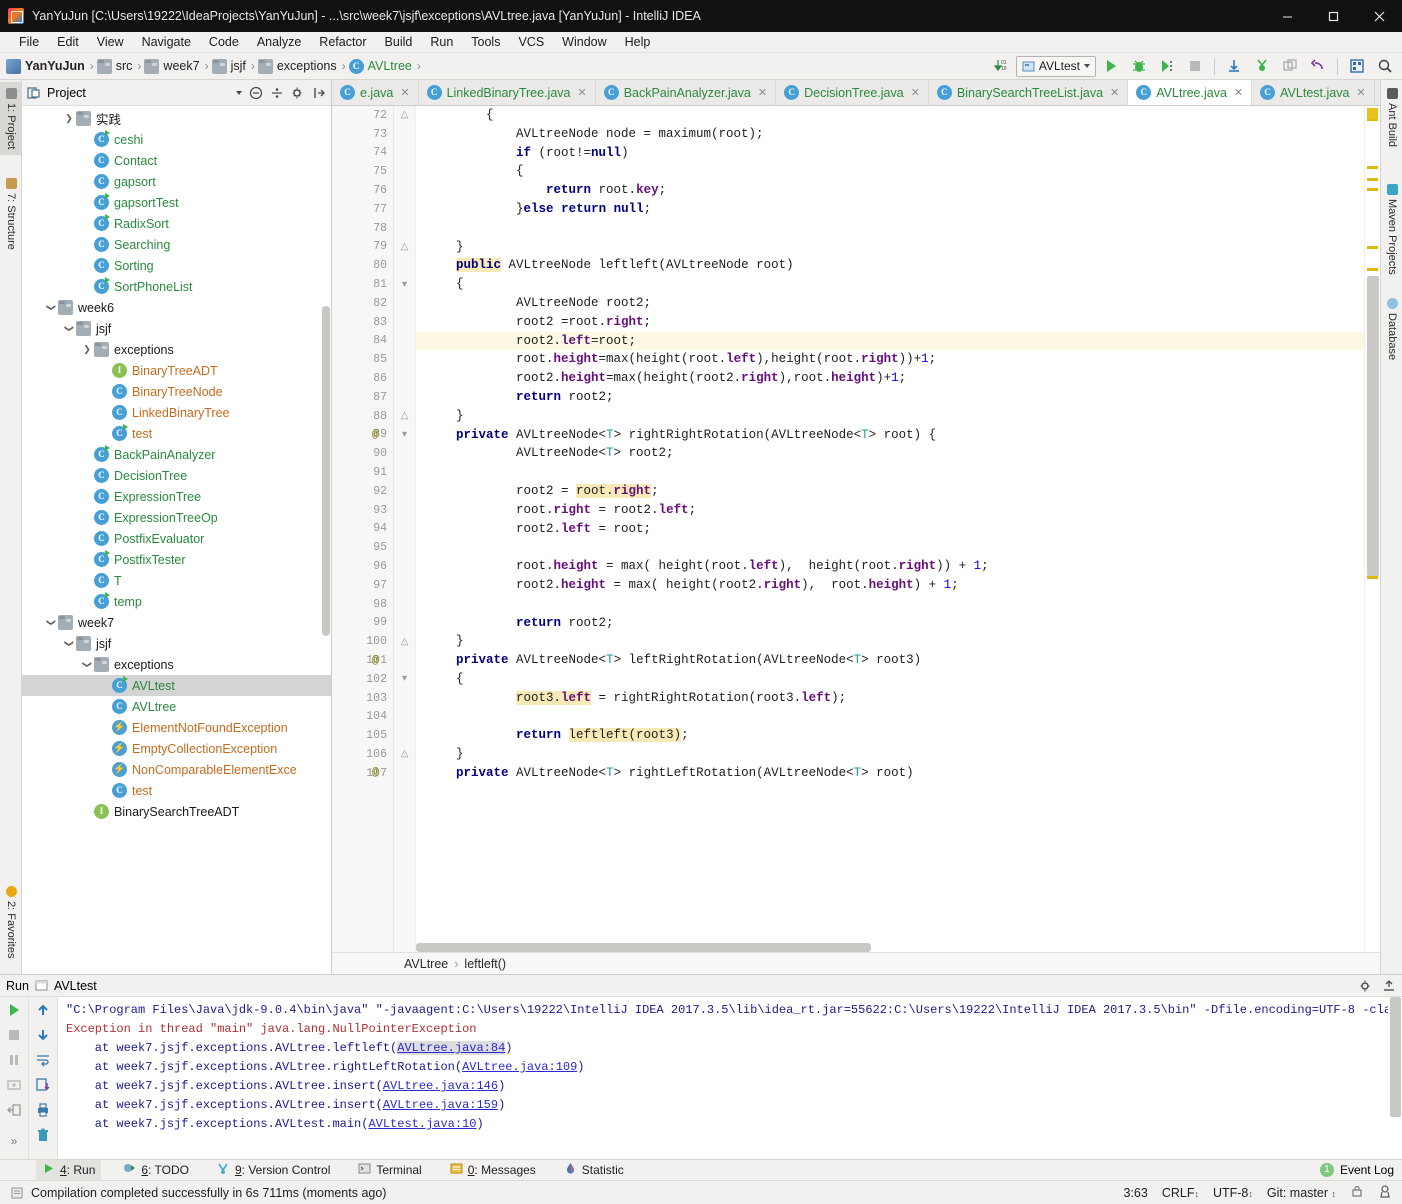  Describe the element at coordinates (273, 1170) in the screenshot. I see `bottom-tab-version-control: 9: Version Control` at that location.